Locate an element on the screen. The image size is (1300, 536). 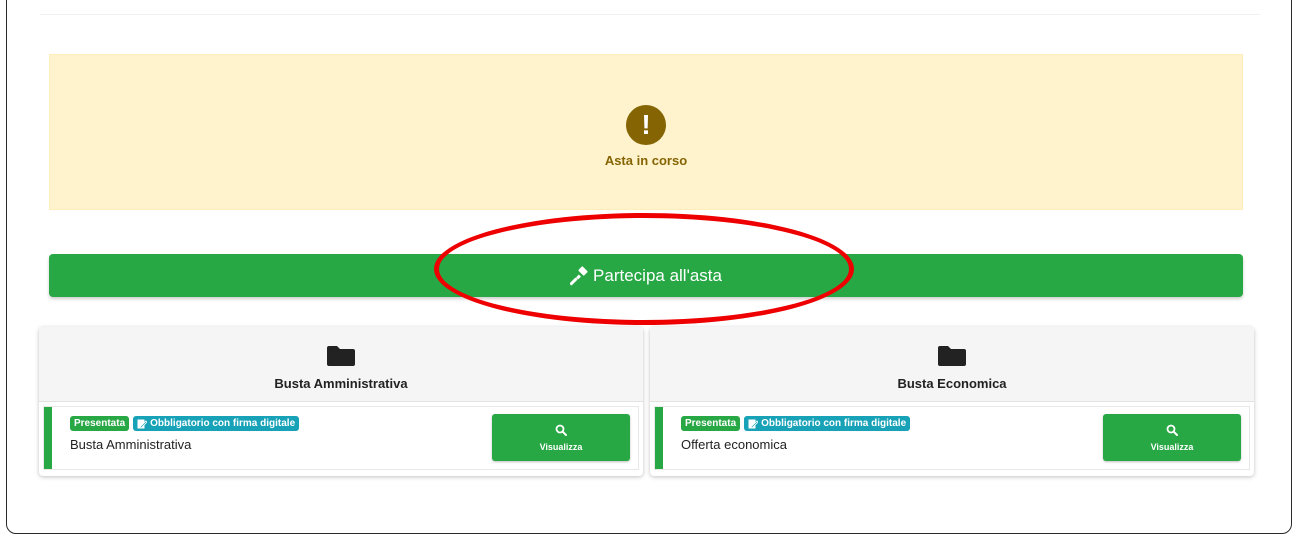
join-auction-label: Partecipa all'asta is located at coordinates (657, 275).